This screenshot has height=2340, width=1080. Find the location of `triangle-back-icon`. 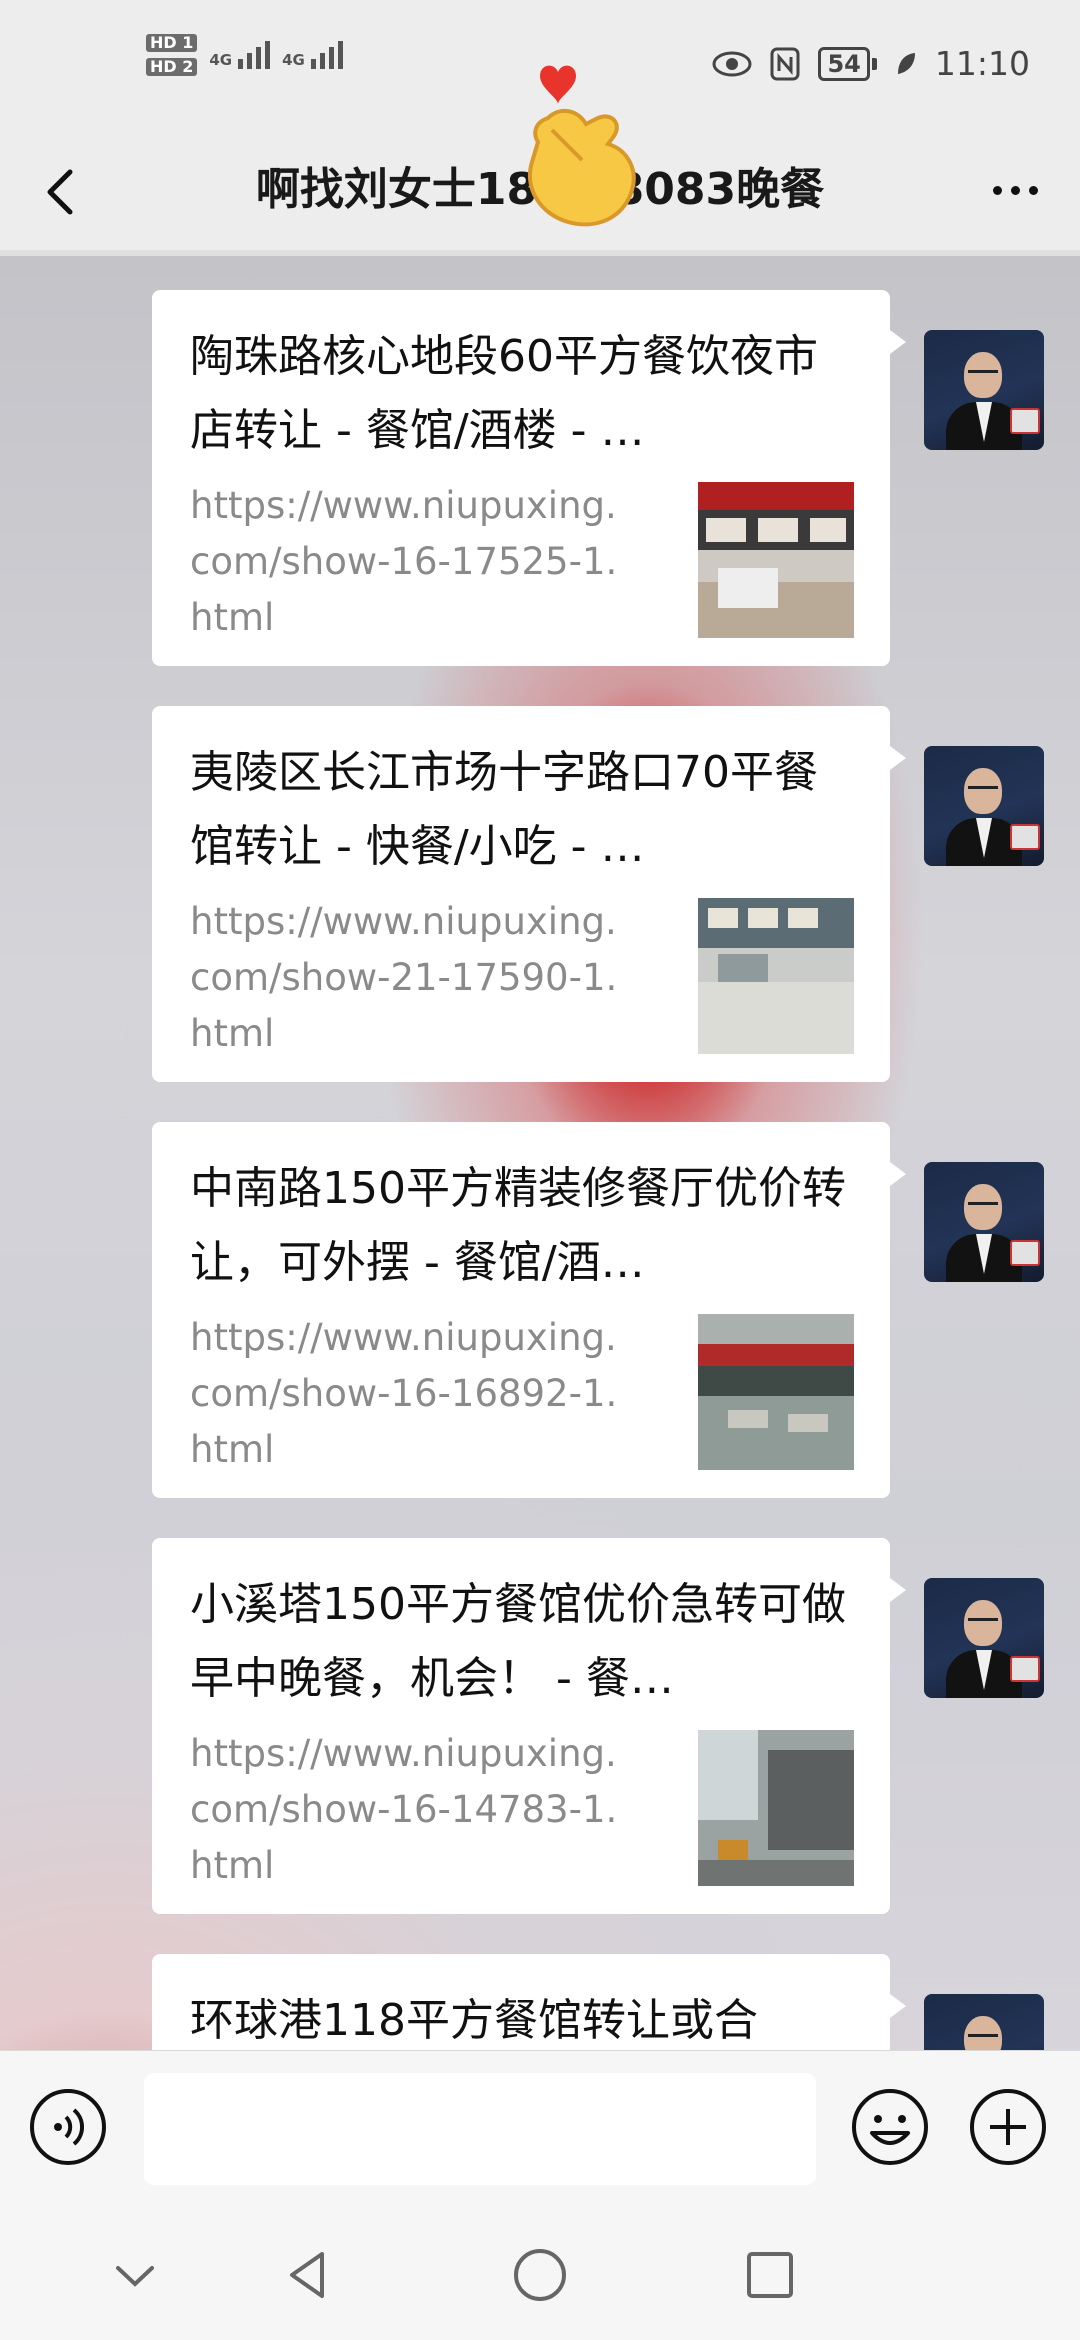

triangle-back-icon is located at coordinates (307, 2275).